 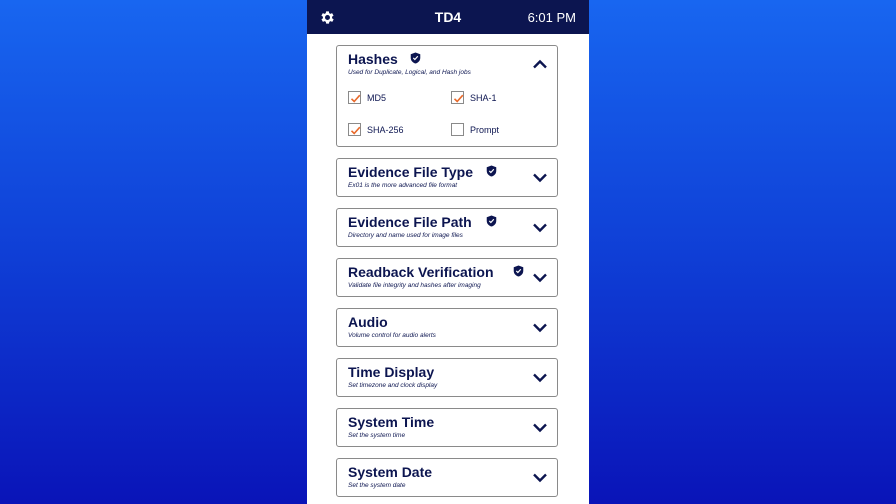 What do you see at coordinates (447, 327) in the screenshot?
I see `audio-panel: Audio Volume control for audio alerts` at bounding box center [447, 327].